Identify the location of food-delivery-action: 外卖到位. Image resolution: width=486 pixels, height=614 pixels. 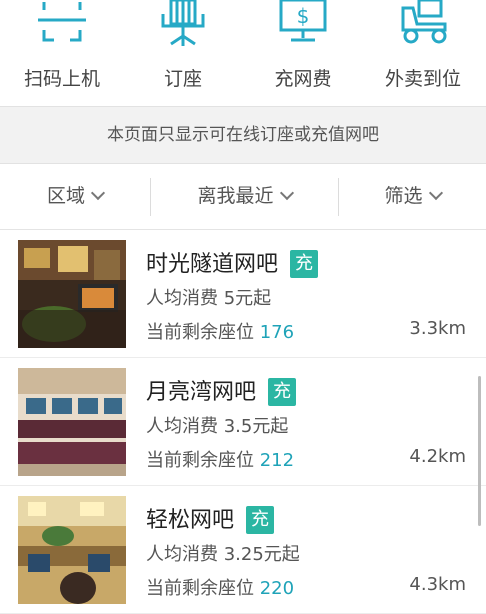
(423, 53).